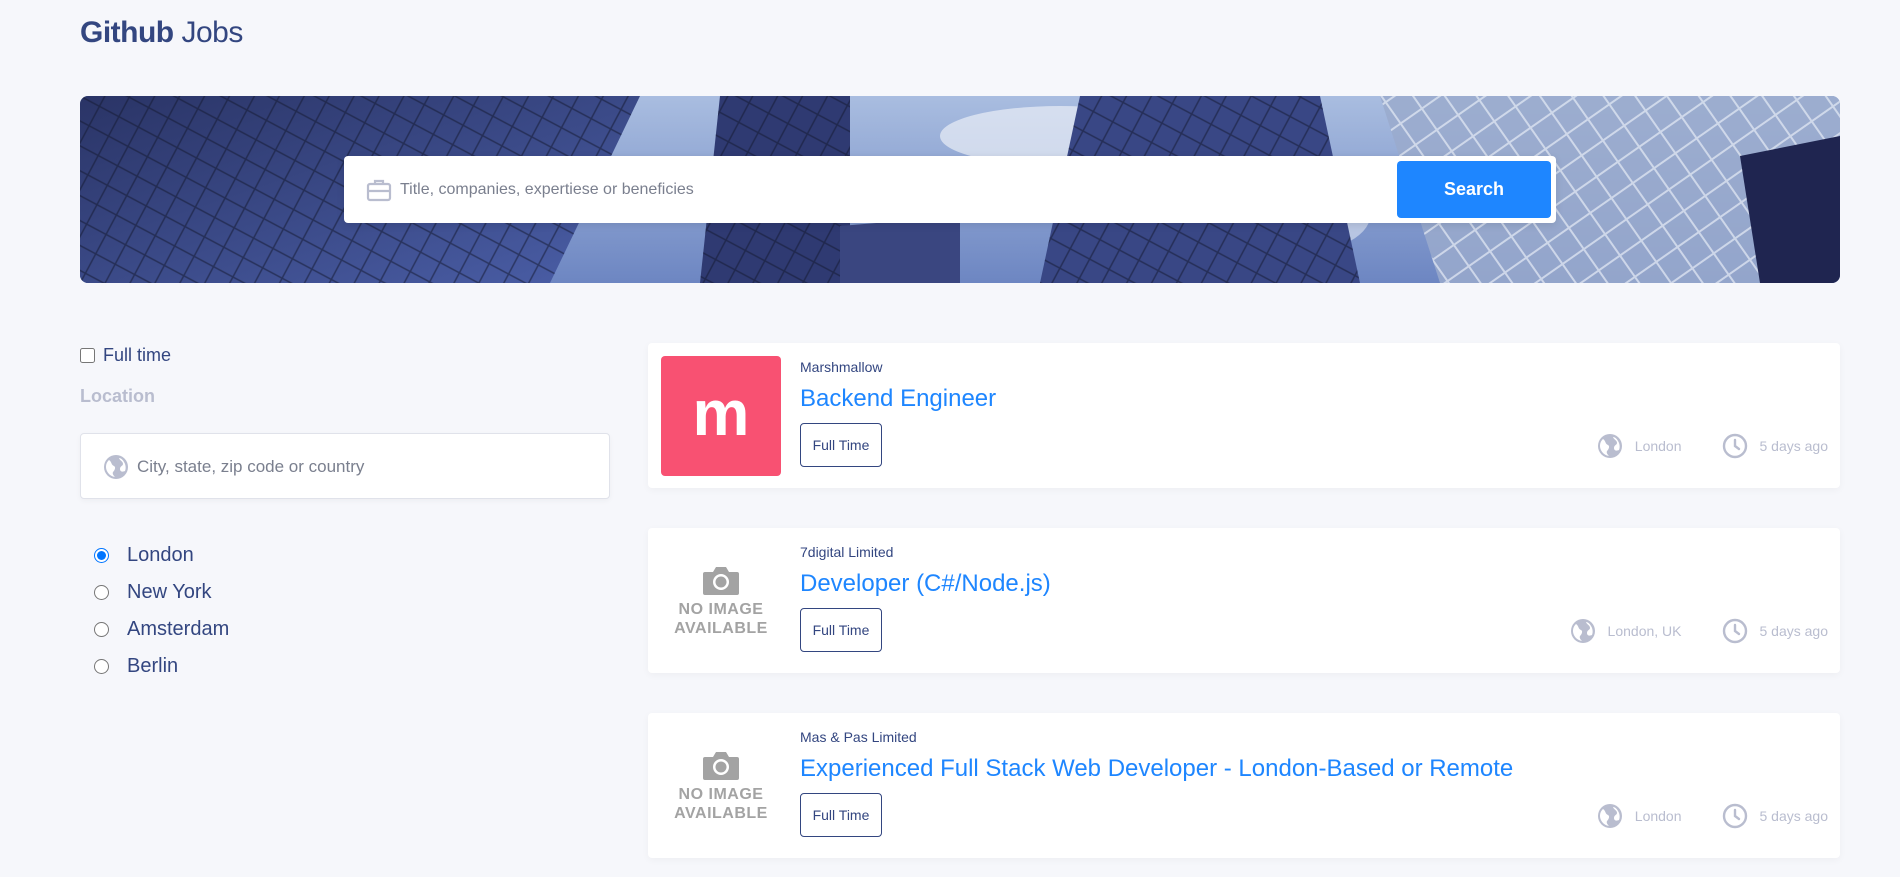 This screenshot has height=877, width=1900. What do you see at coordinates (178, 629) in the screenshot?
I see `city-label-amsterdam: Amsterdam` at bounding box center [178, 629].